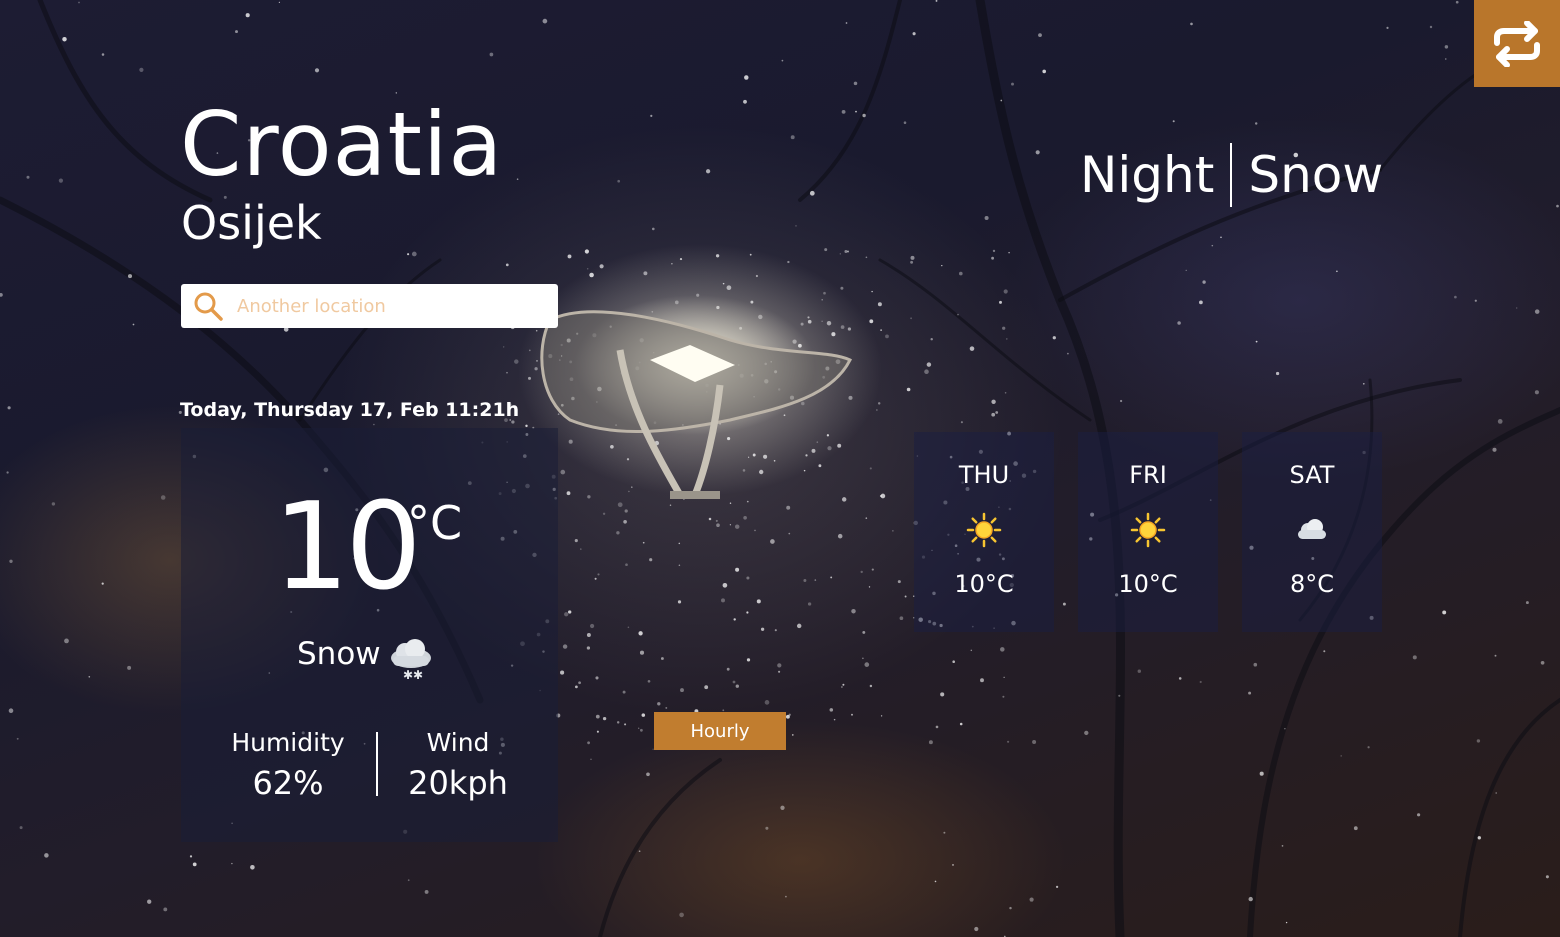  I want to click on search-box, so click(369, 306).